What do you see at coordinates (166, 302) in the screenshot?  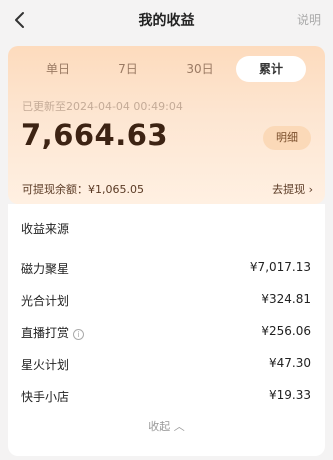 I see `source-row: 光合计划 ¥324.81` at bounding box center [166, 302].